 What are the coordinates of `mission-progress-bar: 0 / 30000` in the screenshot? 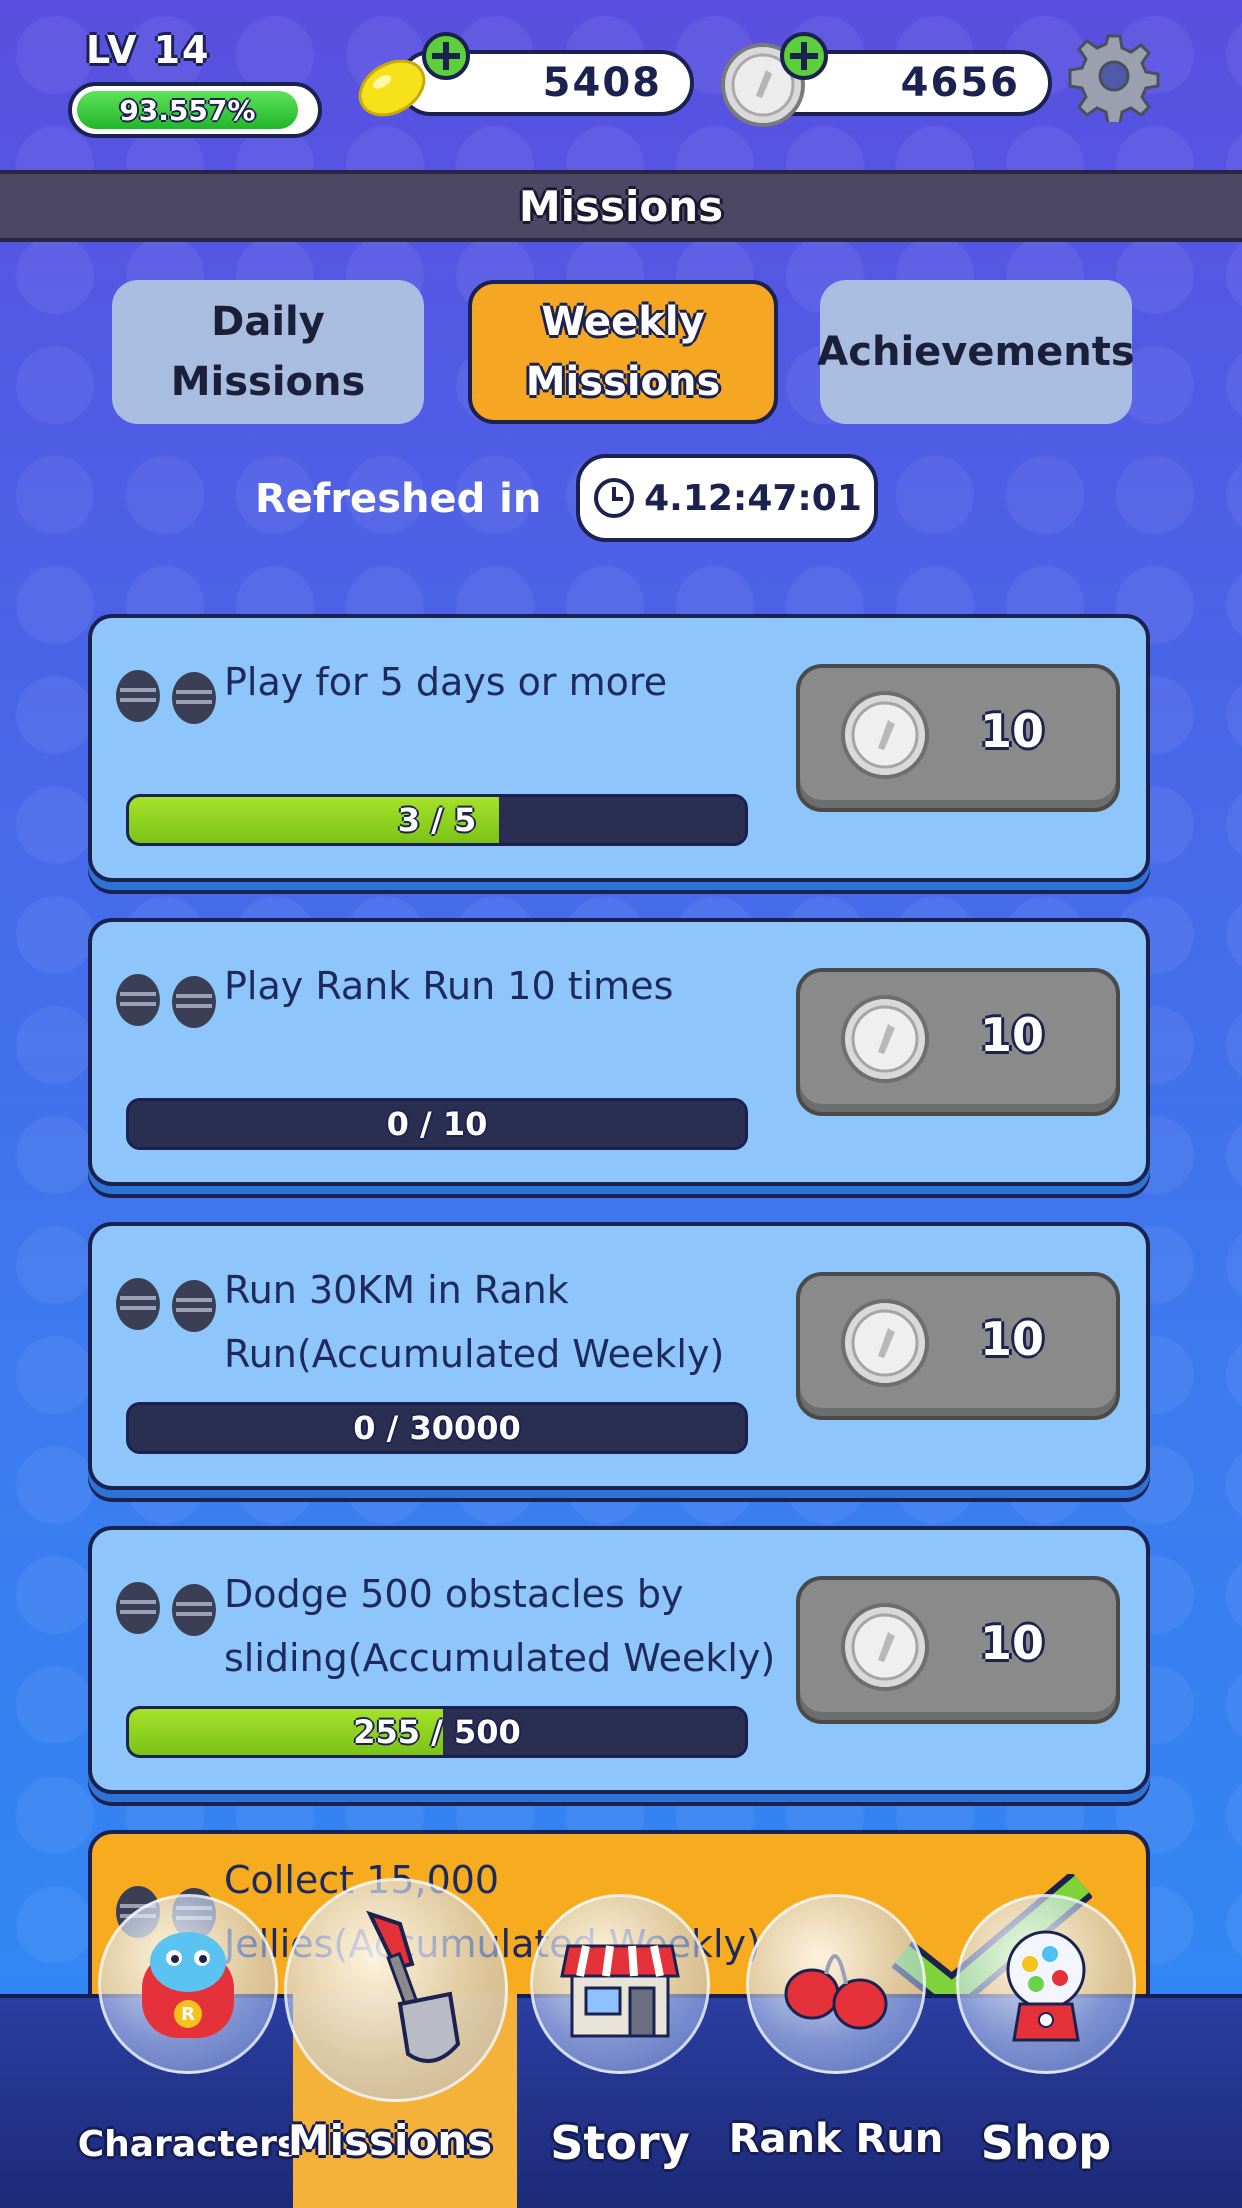 It's located at (437, 1428).